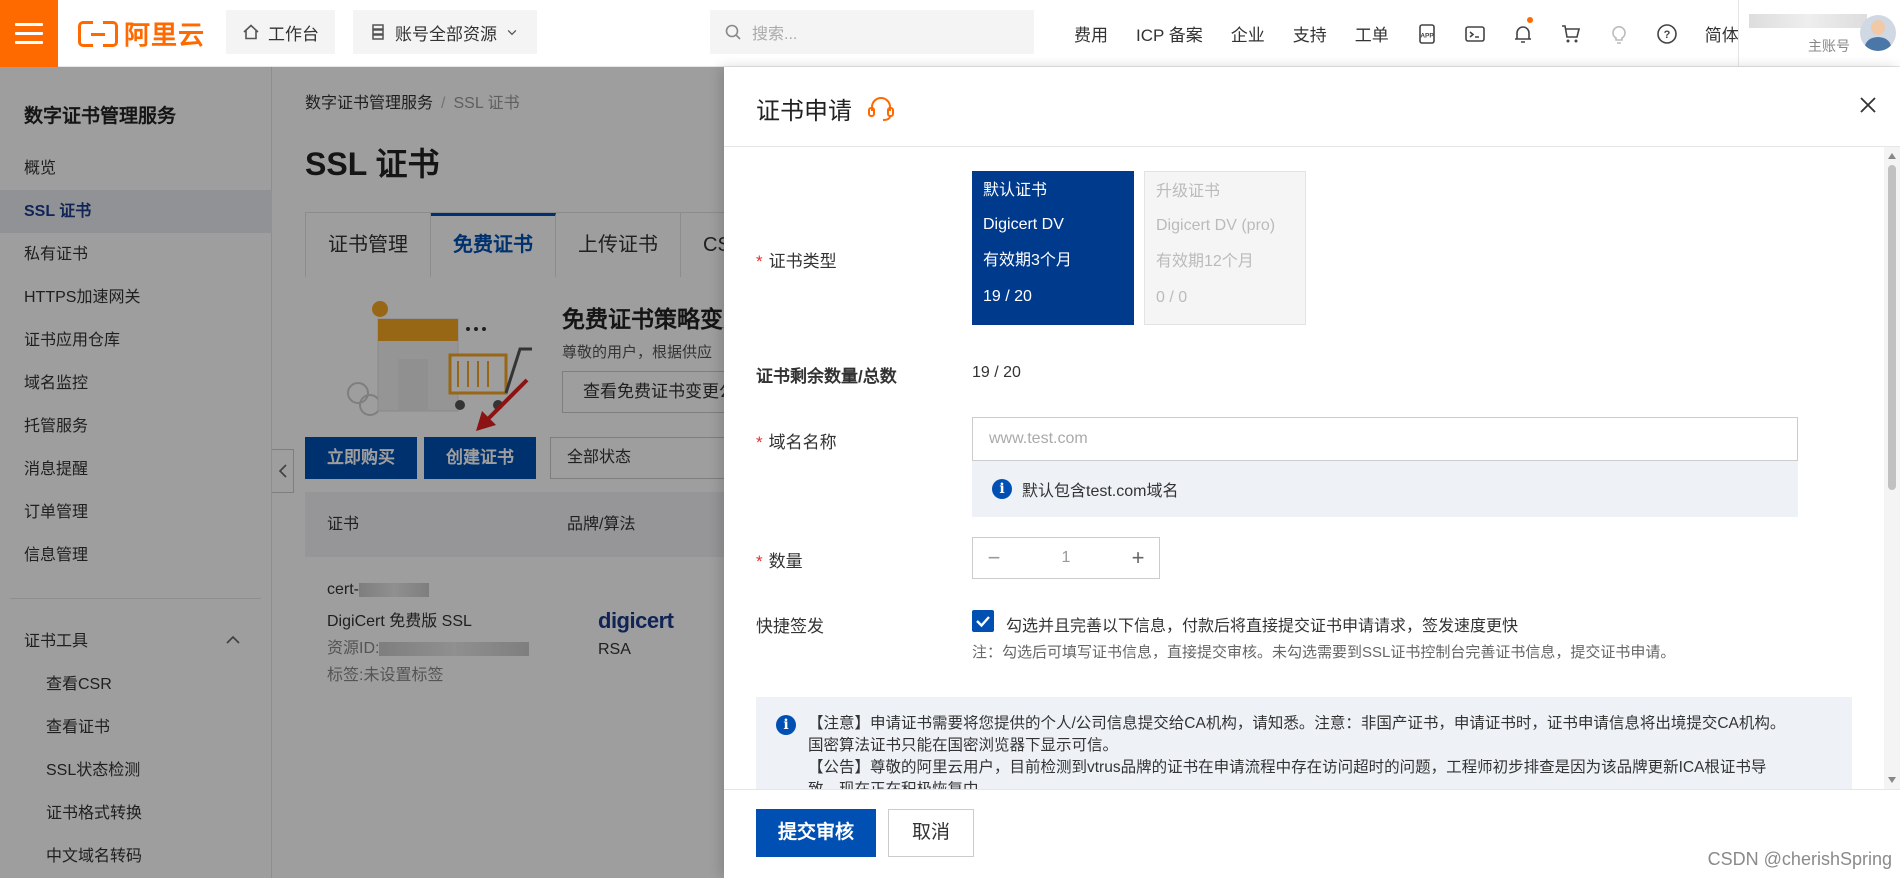  What do you see at coordinates (165, 35) in the screenshot?
I see `logo-text: 阿里云` at bounding box center [165, 35].